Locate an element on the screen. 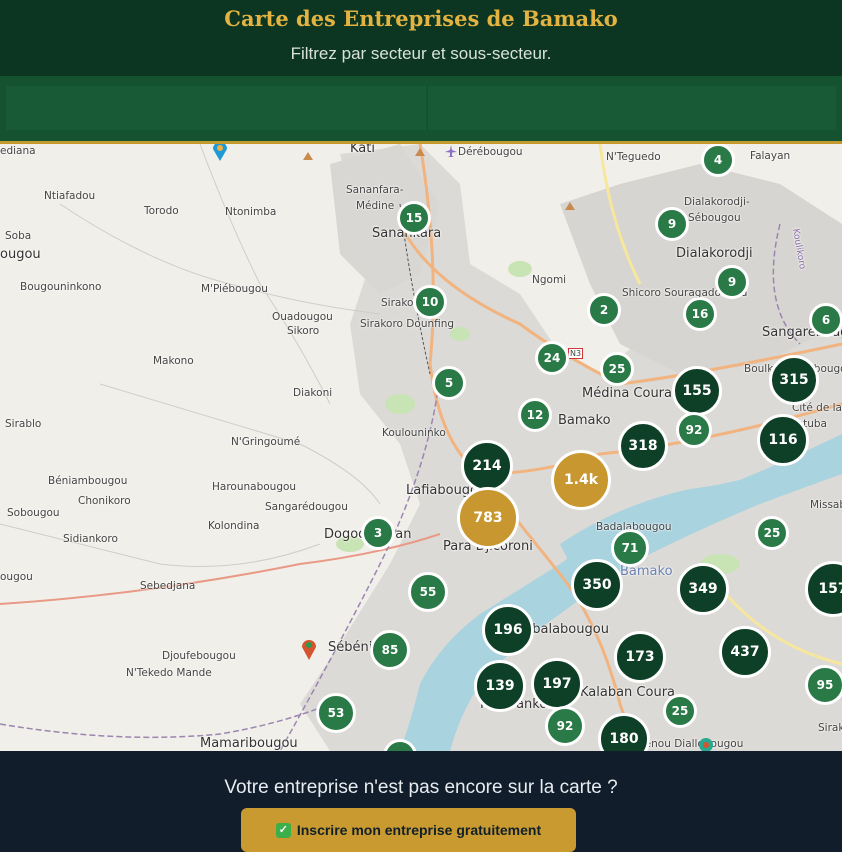 This screenshot has width=842, height=852. cluster-marker: 24 is located at coordinates (552, 358).